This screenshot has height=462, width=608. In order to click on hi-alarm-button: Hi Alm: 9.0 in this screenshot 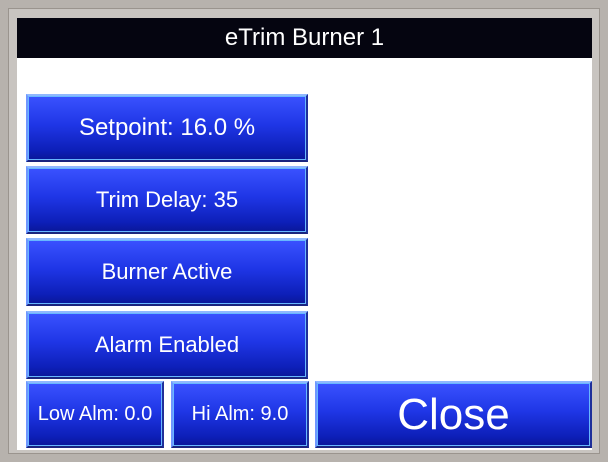, I will do `click(240, 414)`.